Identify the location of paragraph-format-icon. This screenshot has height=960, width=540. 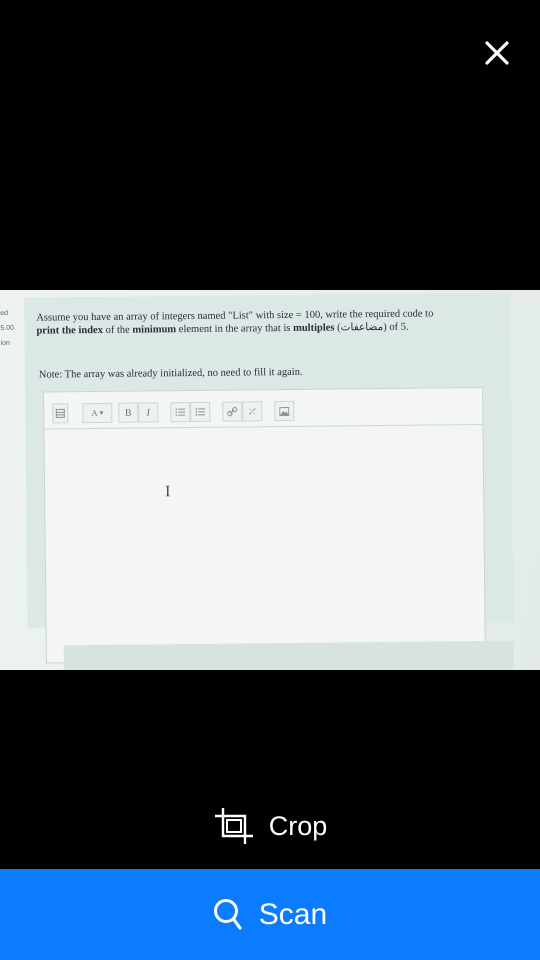
(60, 413).